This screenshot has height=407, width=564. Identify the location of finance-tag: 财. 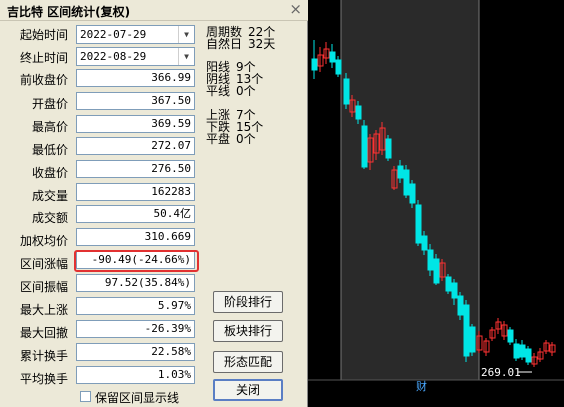
(421, 386).